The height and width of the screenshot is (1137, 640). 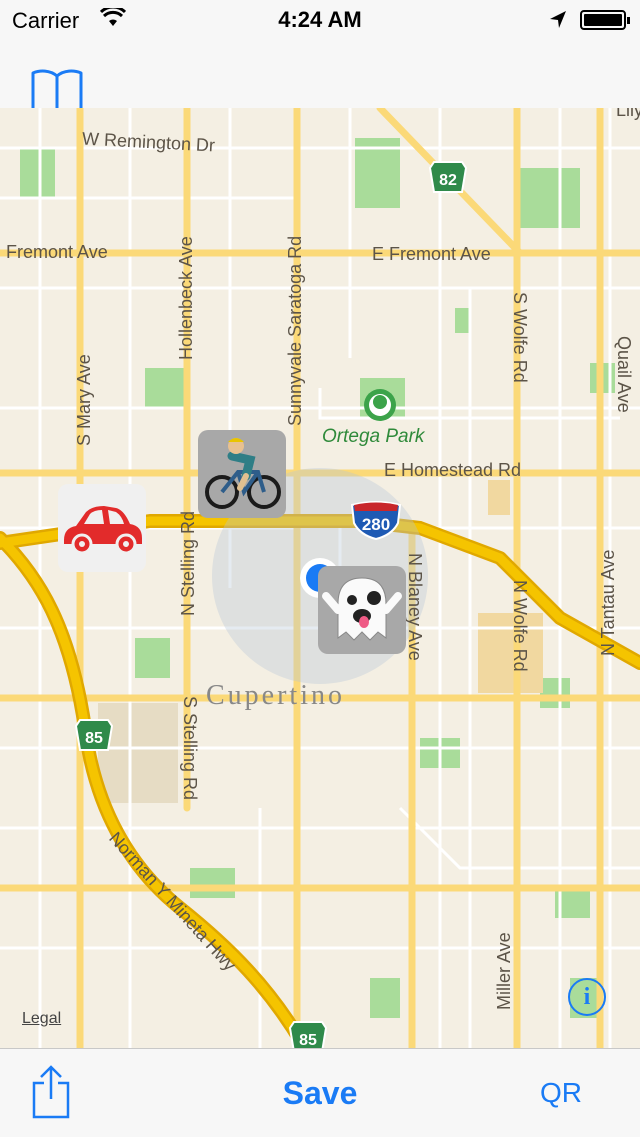 What do you see at coordinates (520, 626) in the screenshot?
I see `street-label-n-wolfe: N Wolfe Rd` at bounding box center [520, 626].